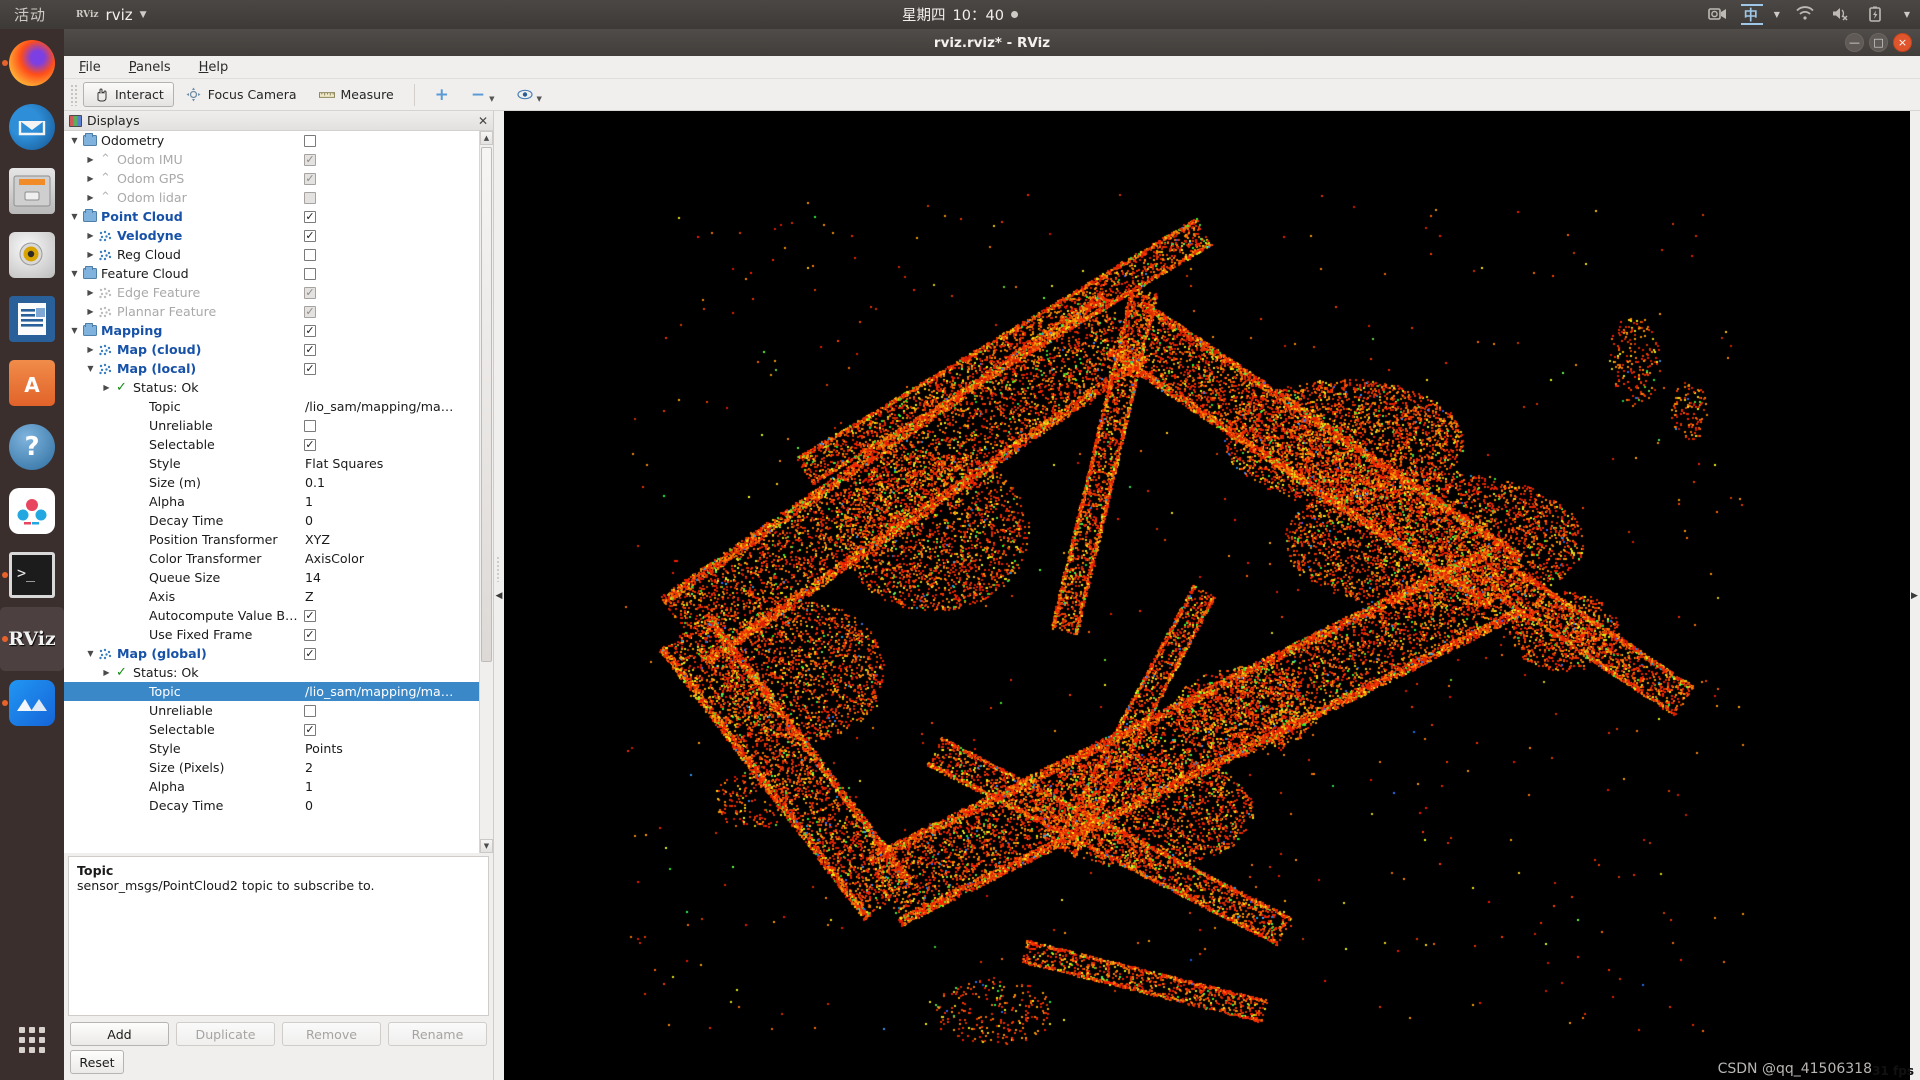 The width and height of the screenshot is (1920, 1080). Describe the element at coordinates (150, 67) in the screenshot. I see `menu-panels: Panels` at that location.